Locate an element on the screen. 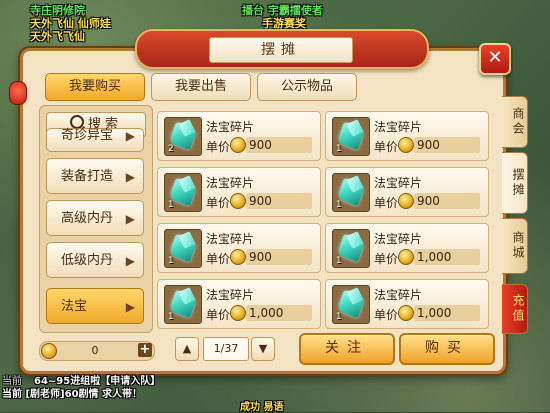  category-low-inner-pill: 低级内丹 ▶ is located at coordinates (95, 260).